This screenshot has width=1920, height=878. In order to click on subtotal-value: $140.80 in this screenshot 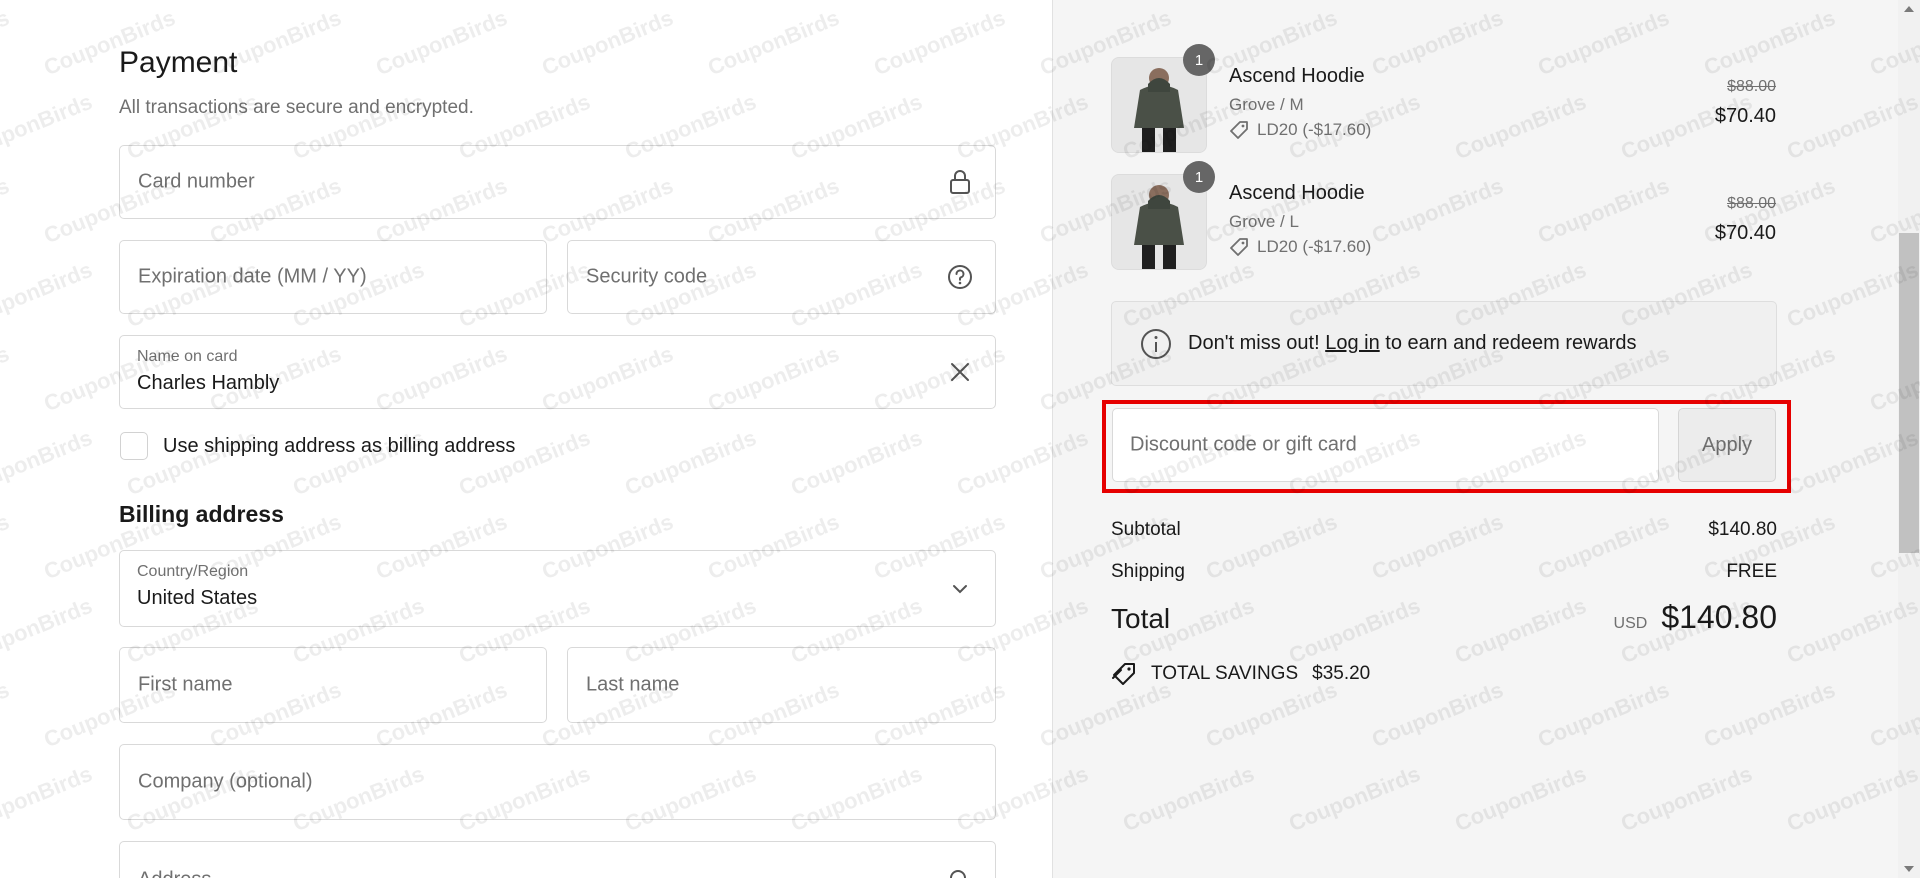, I will do `click(1742, 529)`.